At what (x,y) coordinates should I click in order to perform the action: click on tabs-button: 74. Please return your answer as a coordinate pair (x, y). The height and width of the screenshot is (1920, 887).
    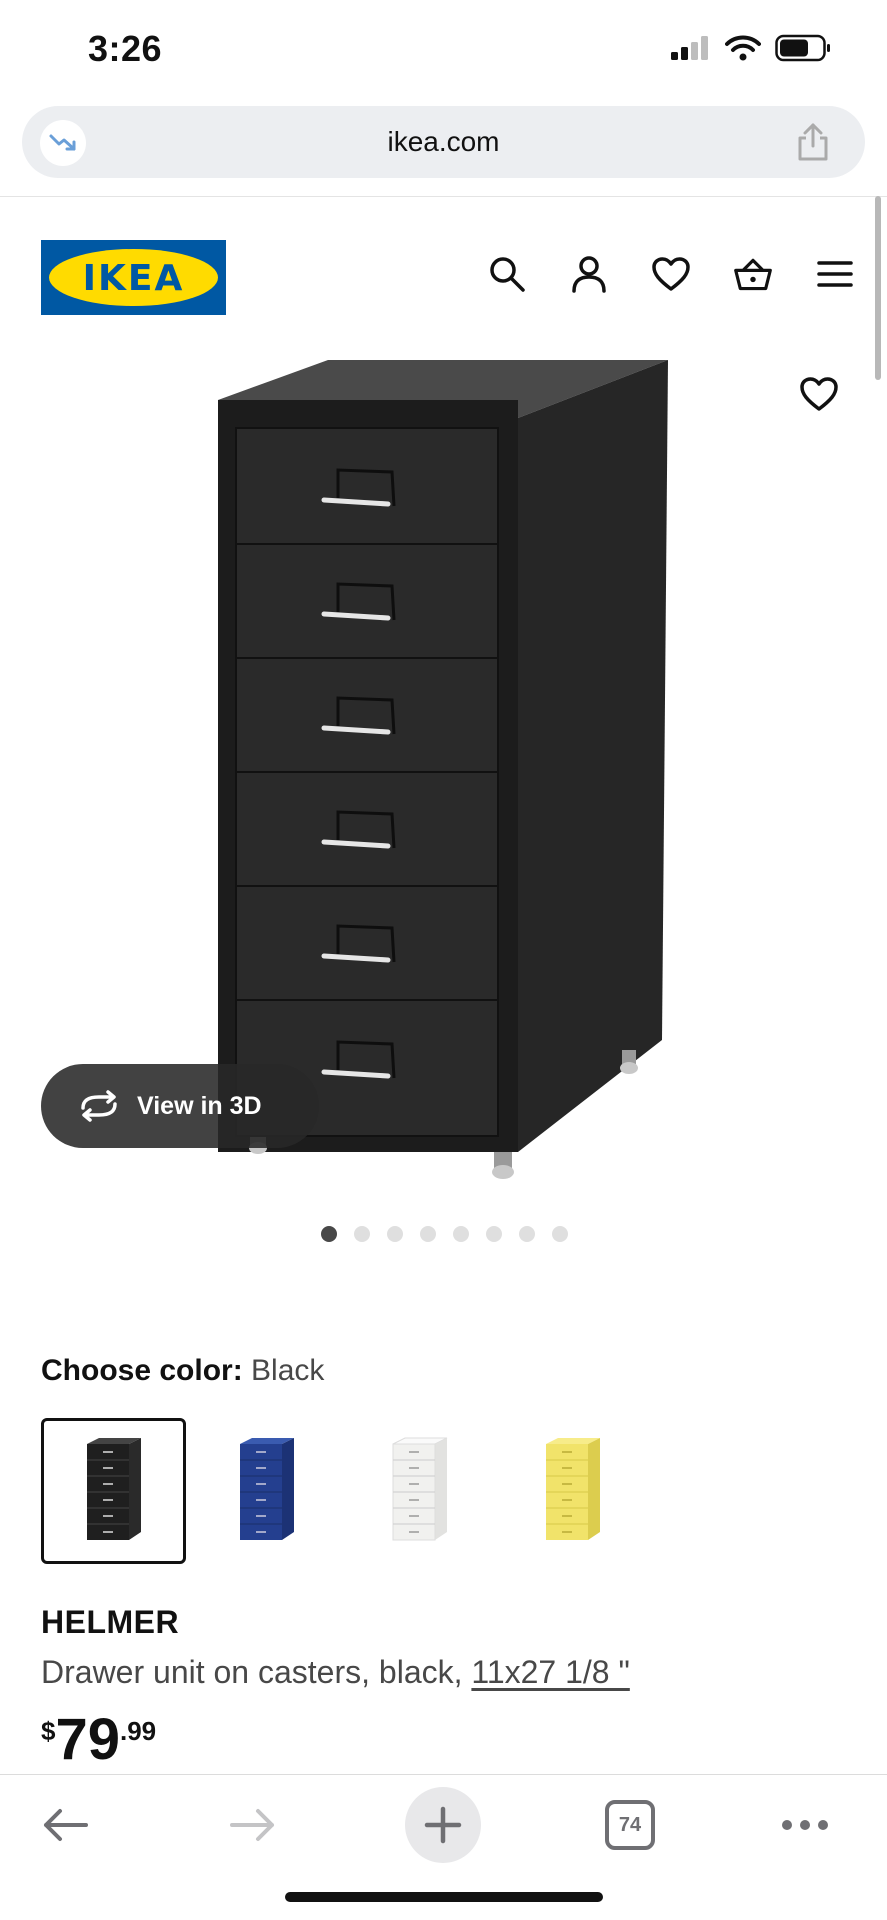
    Looking at the image, I should click on (630, 1825).